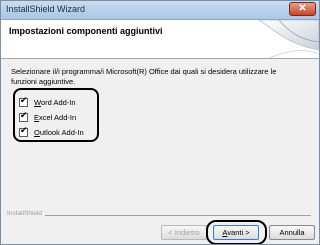  I want to click on word-addin-option: ✔ Word Add-In, so click(47, 101).